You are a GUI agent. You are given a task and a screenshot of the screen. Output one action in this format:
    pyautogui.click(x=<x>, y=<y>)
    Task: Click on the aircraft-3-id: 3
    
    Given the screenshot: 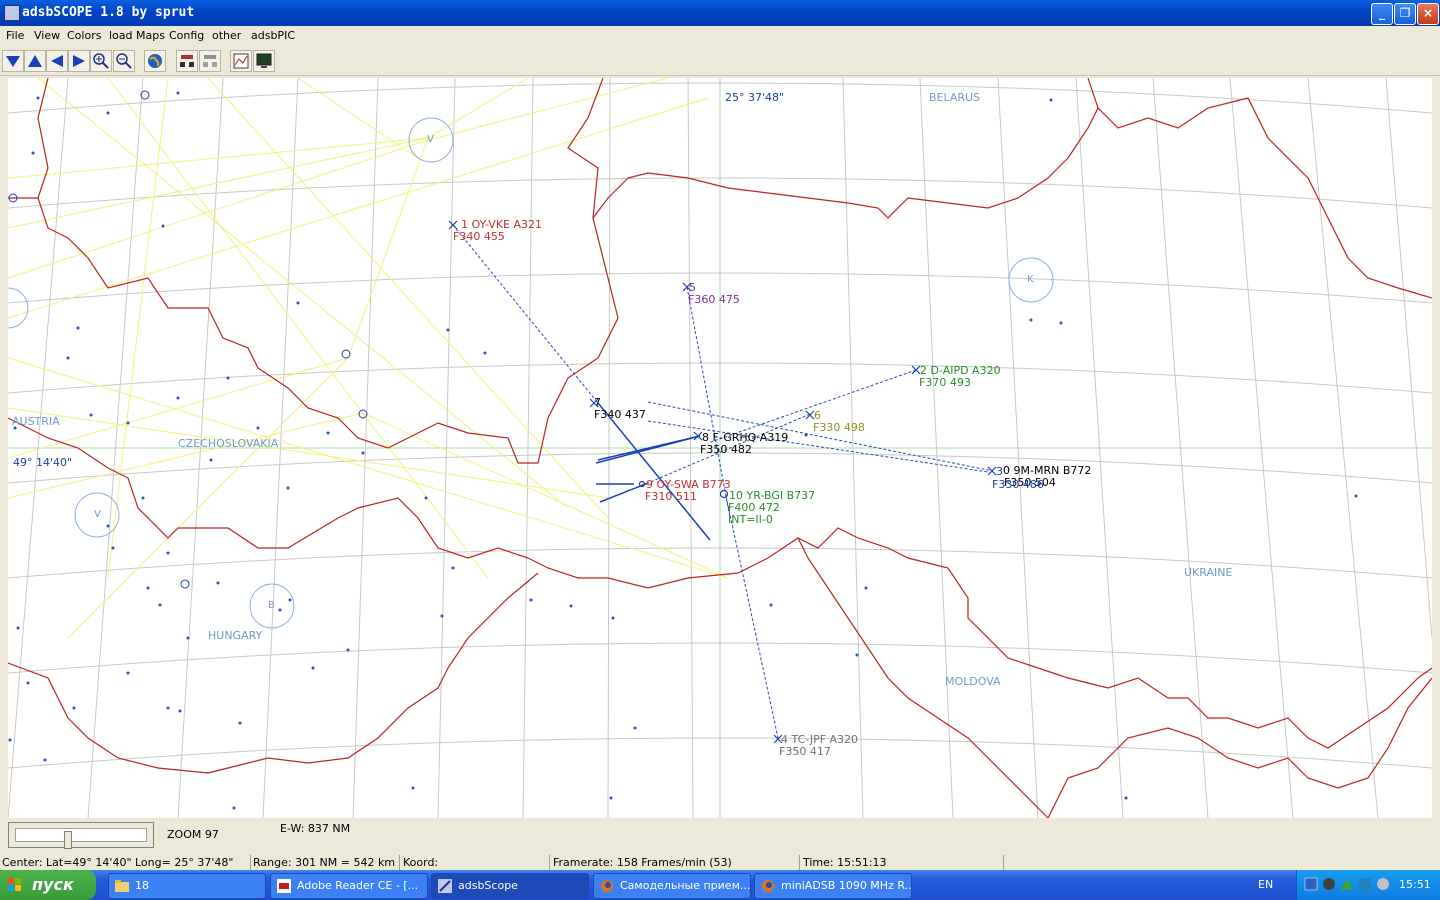 What is the action you would take?
    pyautogui.click(x=999, y=472)
    